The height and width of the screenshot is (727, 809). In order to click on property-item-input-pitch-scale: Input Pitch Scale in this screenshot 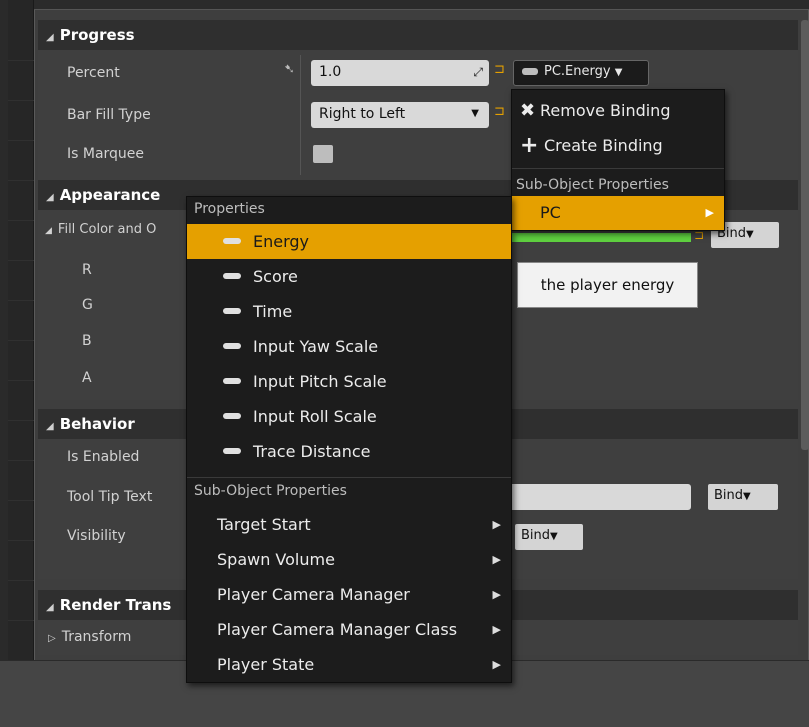, I will do `click(349, 381)`.